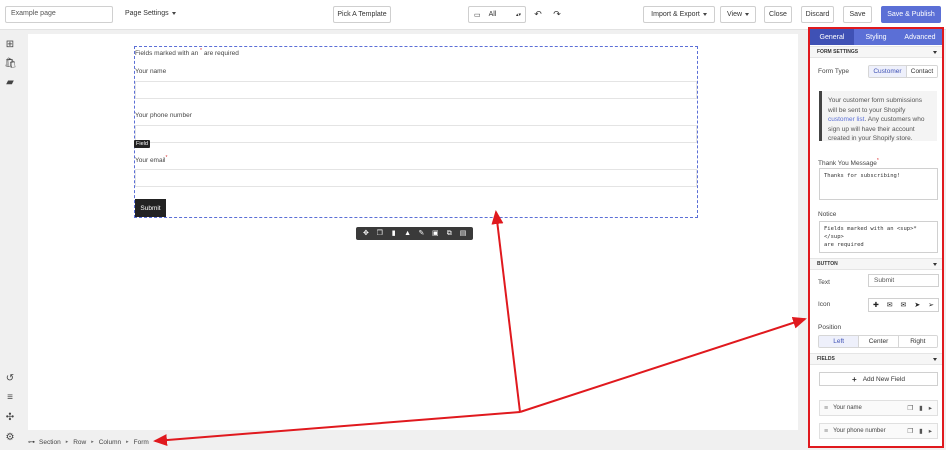 The width and height of the screenshot is (946, 450). Describe the element at coordinates (847, 164) in the screenshot. I see `thank-you-label-text: Thank You Message` at that location.